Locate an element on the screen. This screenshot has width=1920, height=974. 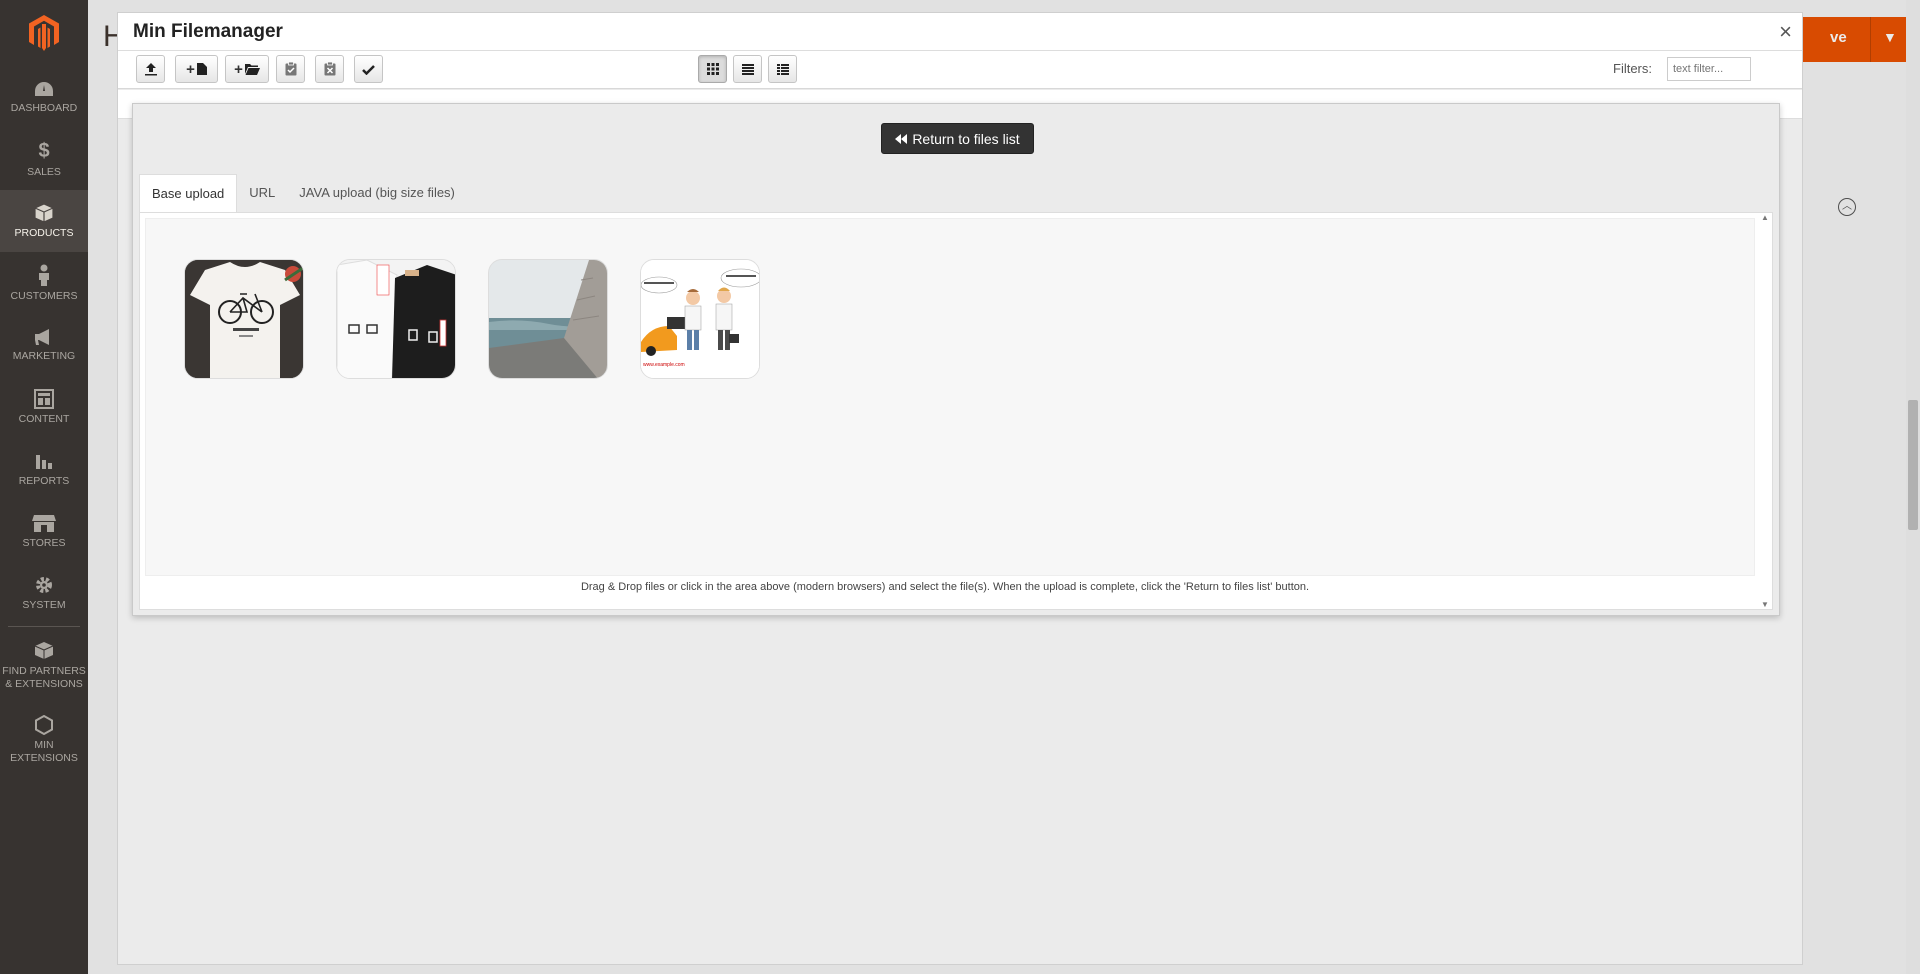
upload-button is located at coordinates (150, 69).